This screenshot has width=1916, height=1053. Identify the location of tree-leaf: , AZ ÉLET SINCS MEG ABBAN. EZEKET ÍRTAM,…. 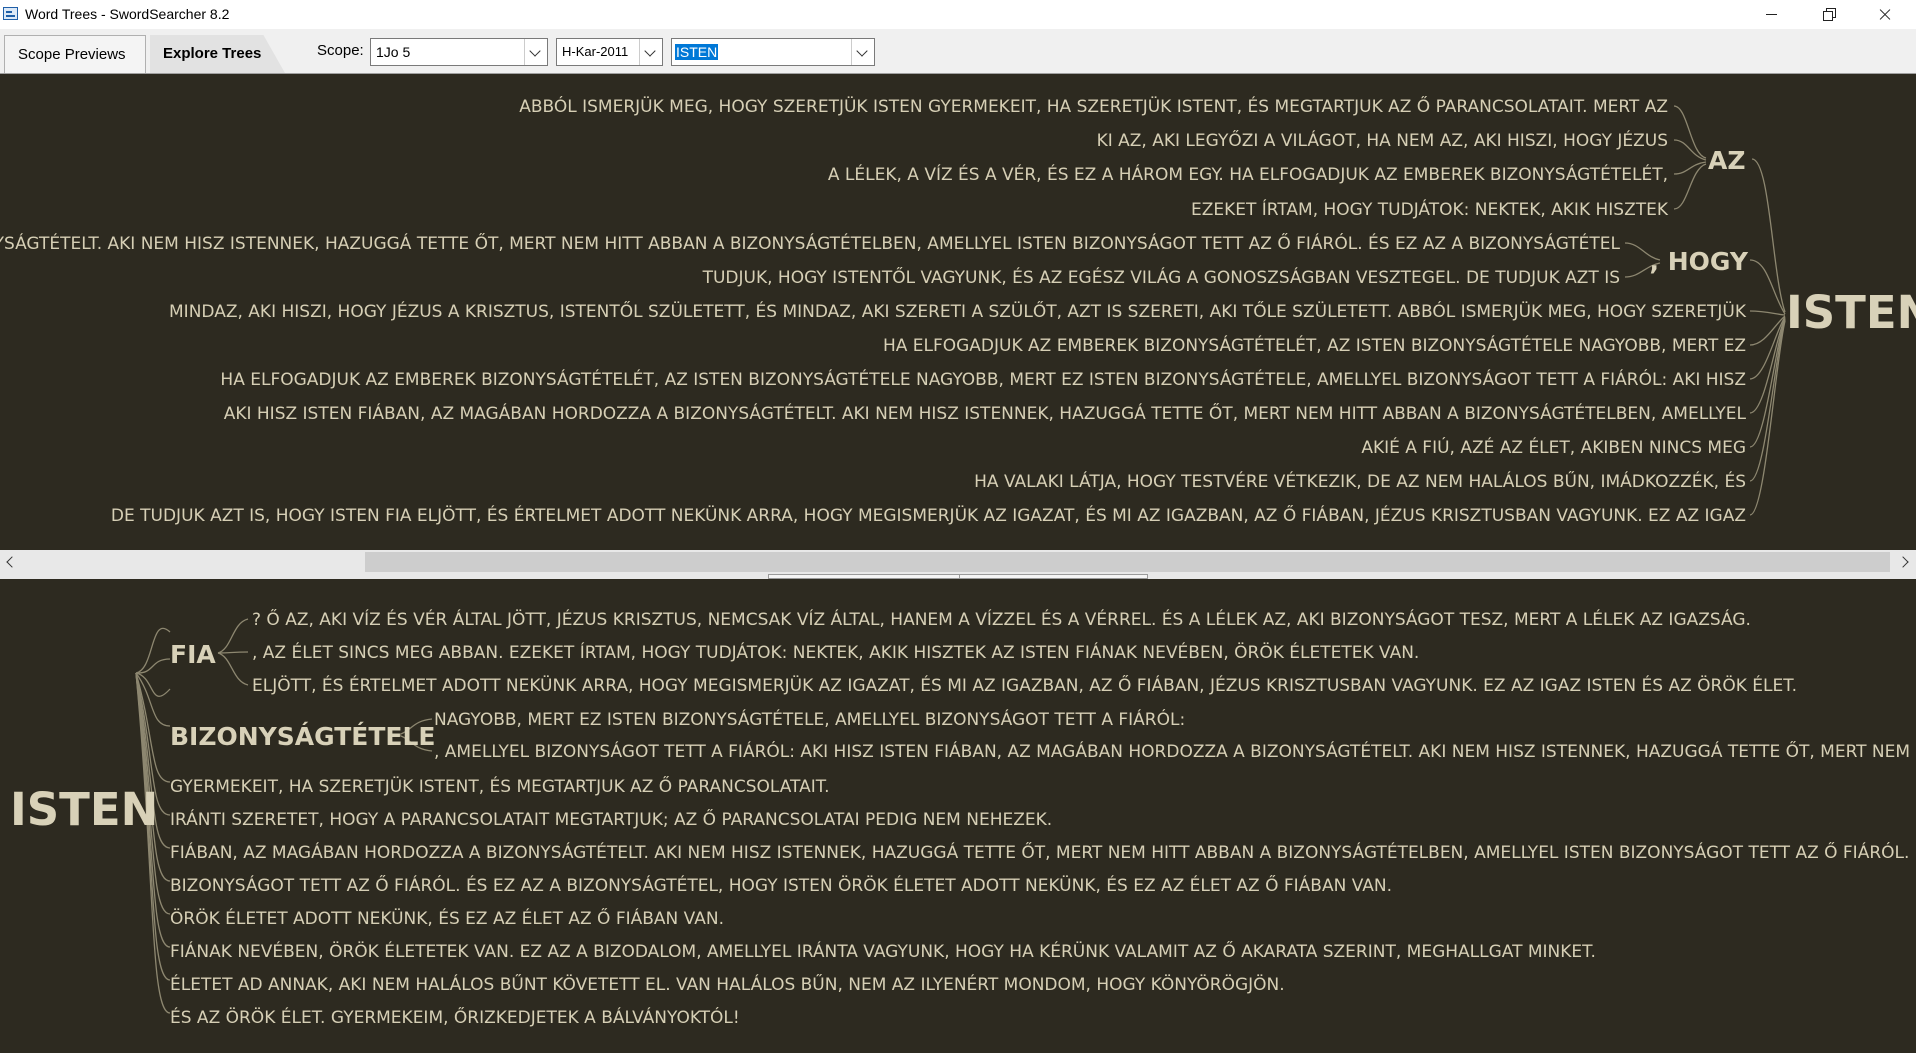
(835, 652).